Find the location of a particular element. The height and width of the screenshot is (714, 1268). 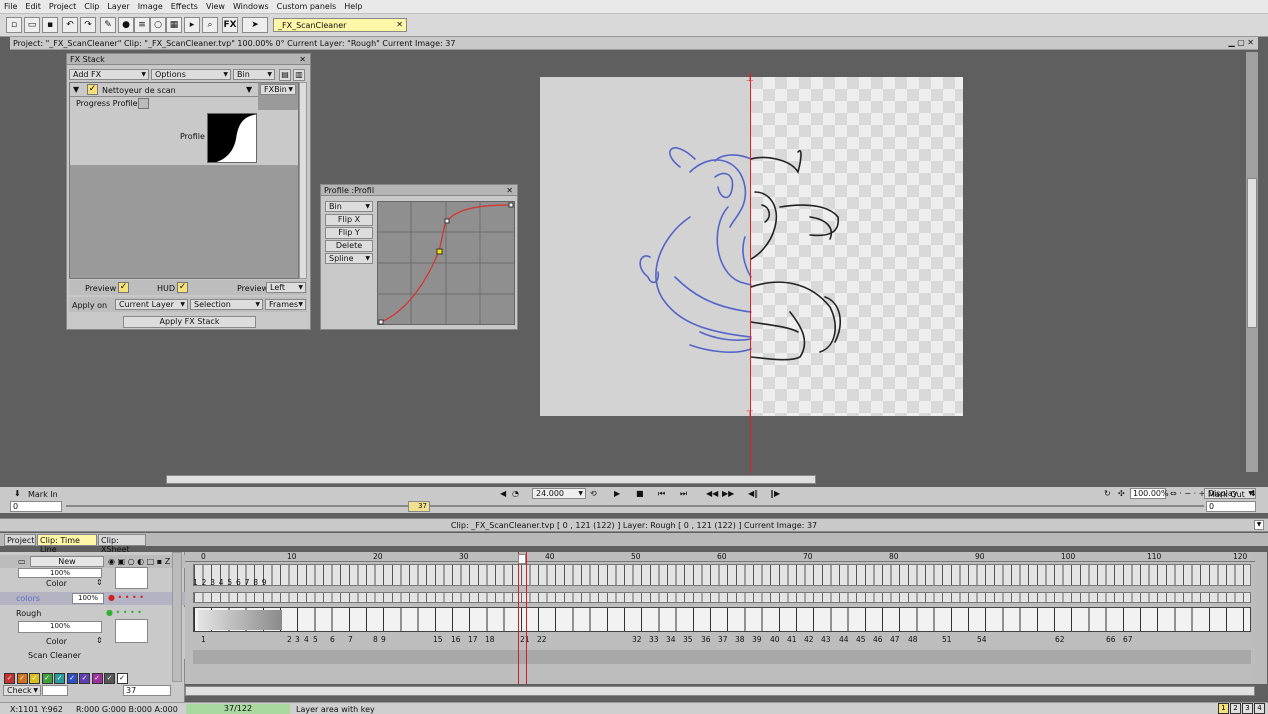

prev-frame-icon: ◀◀ is located at coordinates (712, 493).